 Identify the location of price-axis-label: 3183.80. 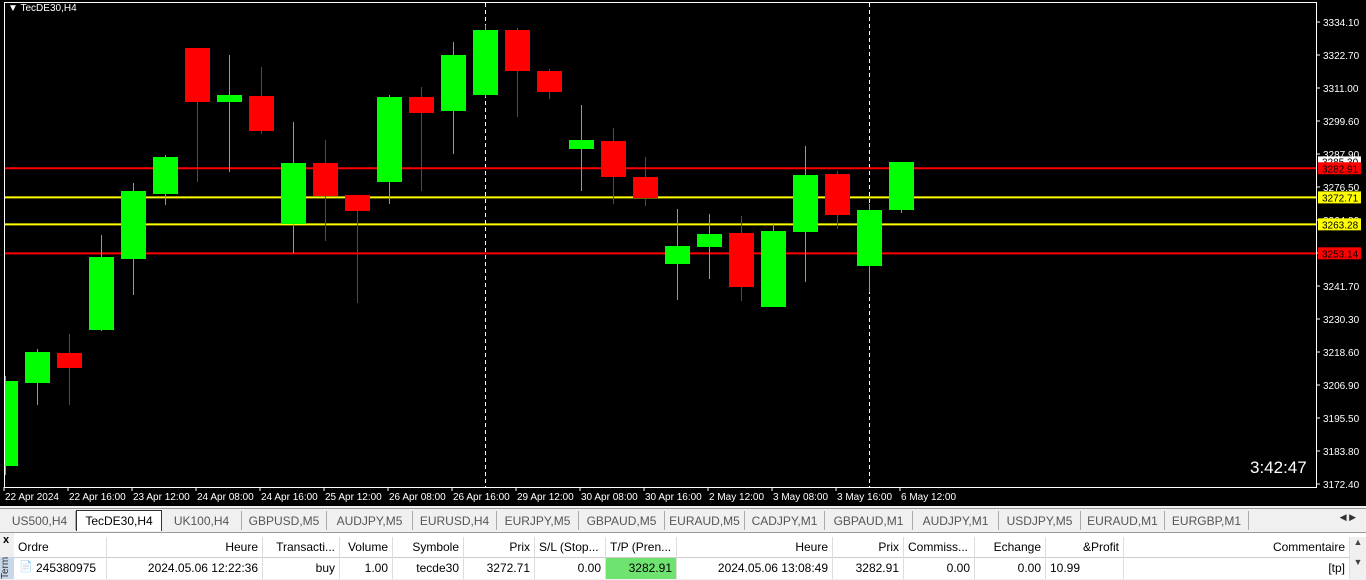
(1341, 452).